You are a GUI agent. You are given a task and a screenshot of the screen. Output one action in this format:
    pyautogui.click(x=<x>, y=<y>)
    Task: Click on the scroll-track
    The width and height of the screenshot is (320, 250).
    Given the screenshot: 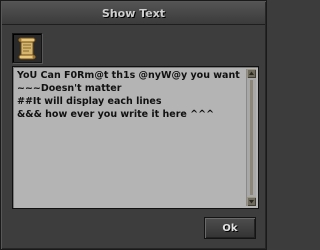 What is the action you would take?
    pyautogui.click(x=251, y=137)
    